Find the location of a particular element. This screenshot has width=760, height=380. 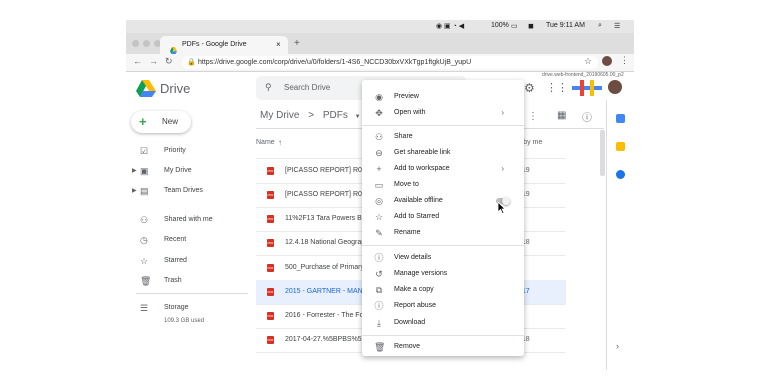

battery-percent: 100% is located at coordinates (500, 25).